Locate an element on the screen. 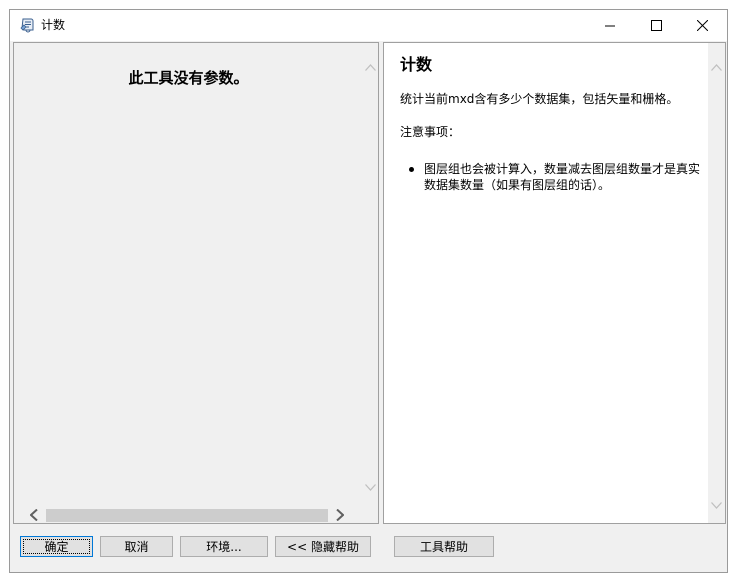  maximize-button is located at coordinates (656, 25).